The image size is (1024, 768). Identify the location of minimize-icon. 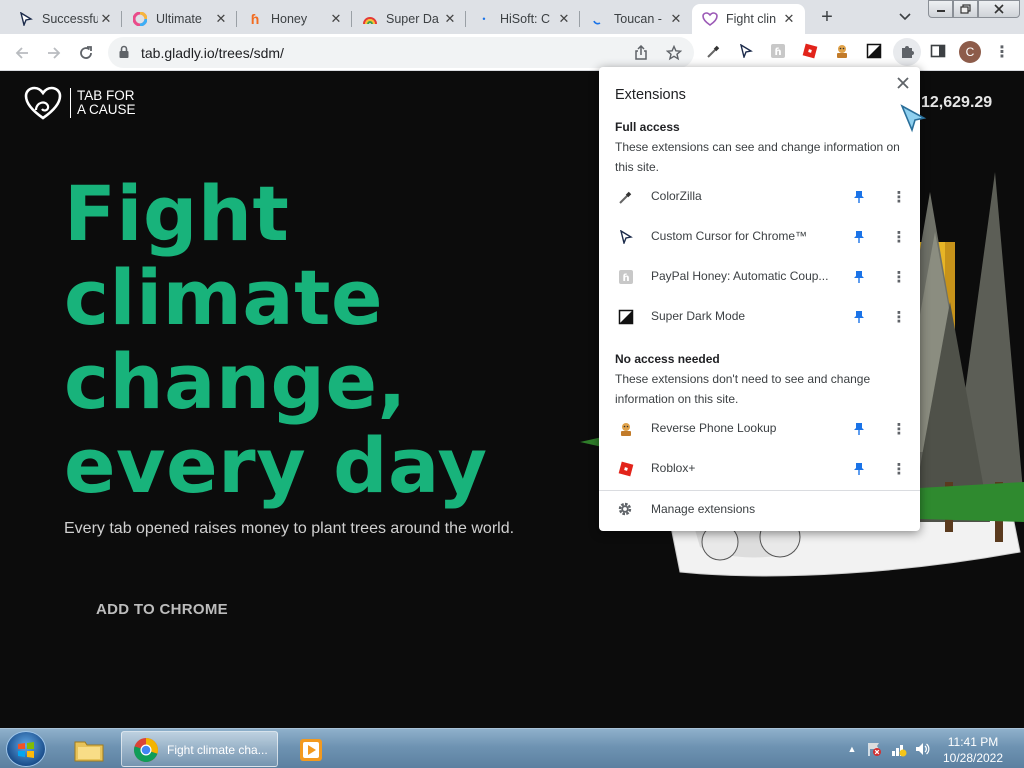
(940, 11).